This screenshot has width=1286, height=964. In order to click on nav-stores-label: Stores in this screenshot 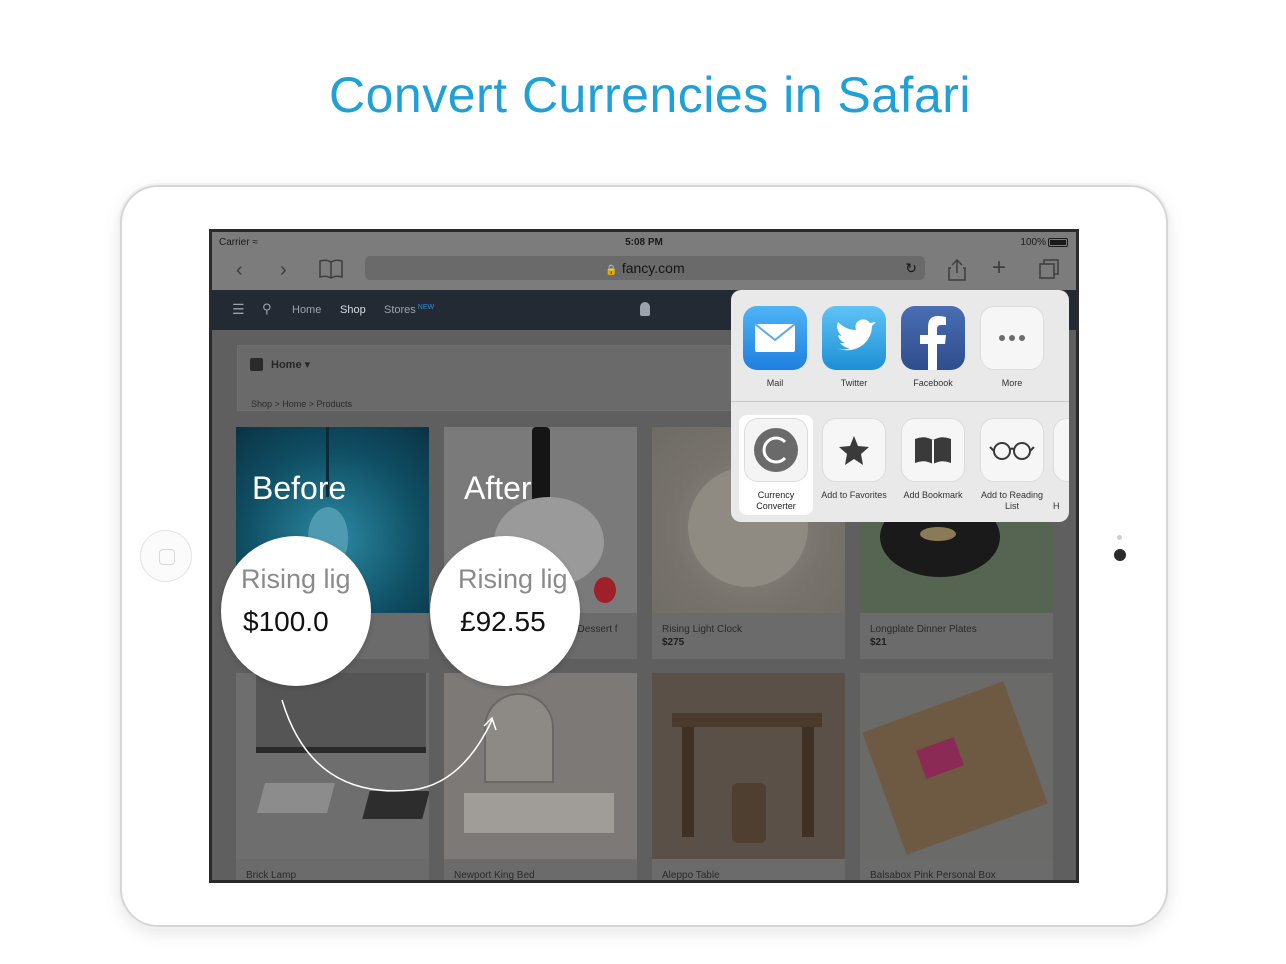, I will do `click(400, 310)`.